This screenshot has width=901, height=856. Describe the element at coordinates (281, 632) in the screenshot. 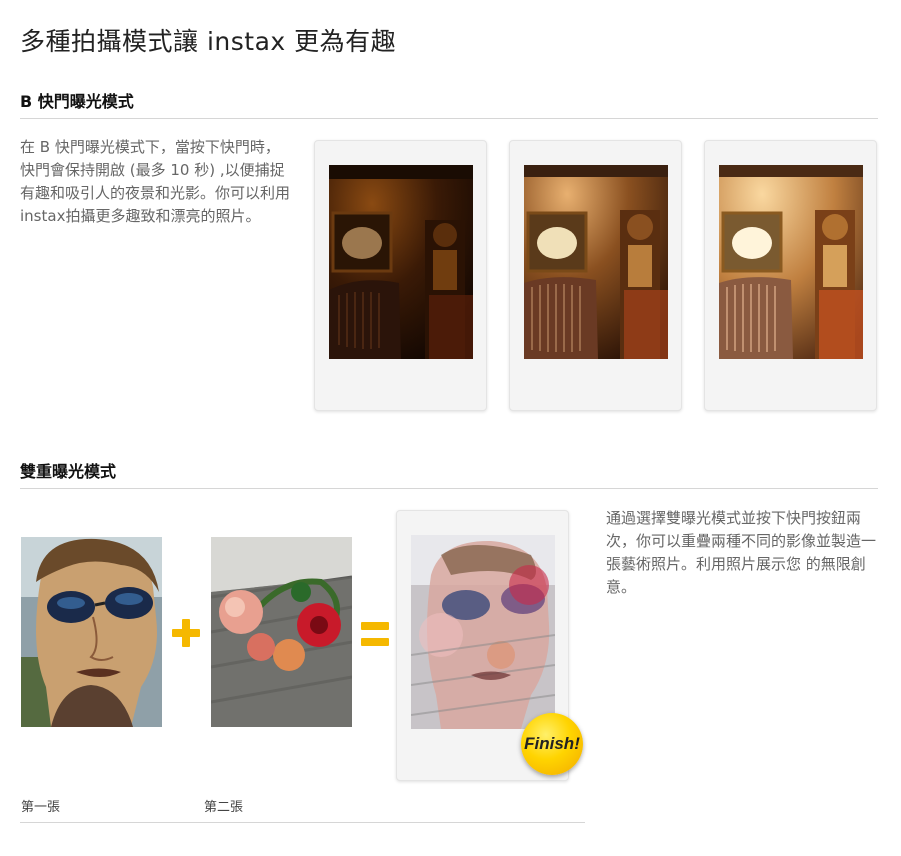

I see `second-exposure-photo` at that location.